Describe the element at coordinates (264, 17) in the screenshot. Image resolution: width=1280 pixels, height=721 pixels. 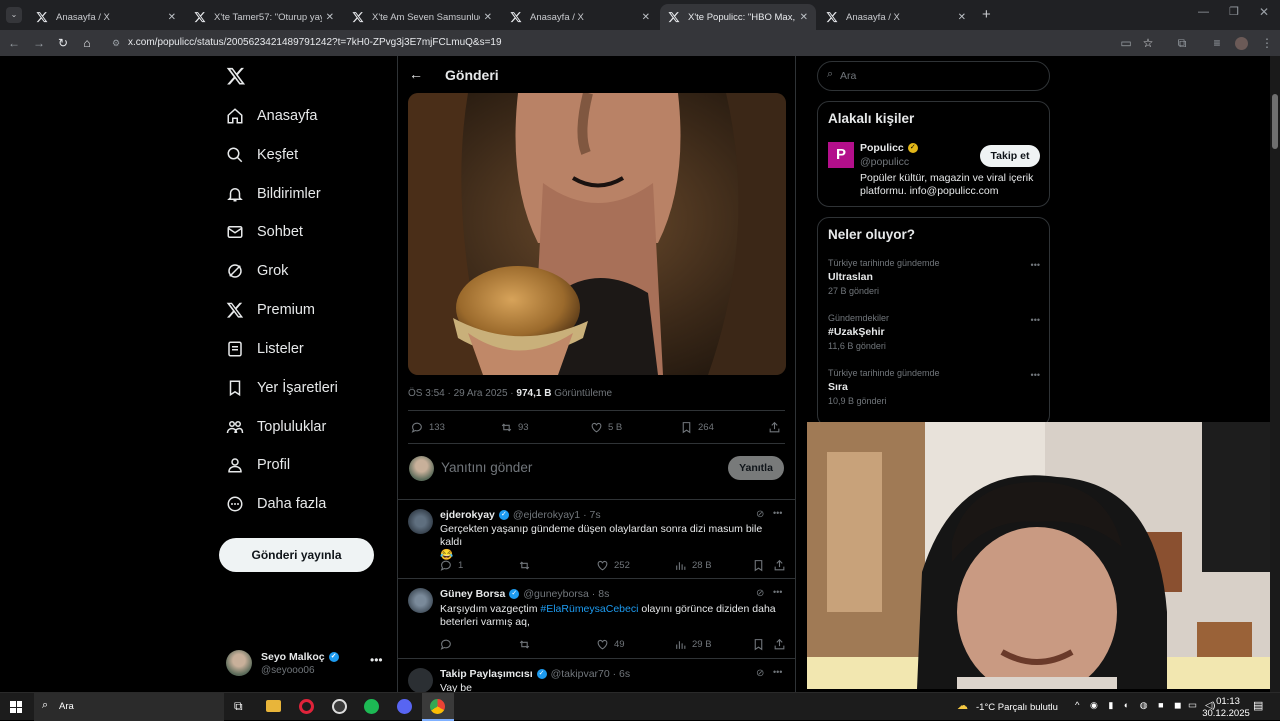
I see `browser-tab: X'te Tamer57: "Oturup yayın iz ✕` at that location.